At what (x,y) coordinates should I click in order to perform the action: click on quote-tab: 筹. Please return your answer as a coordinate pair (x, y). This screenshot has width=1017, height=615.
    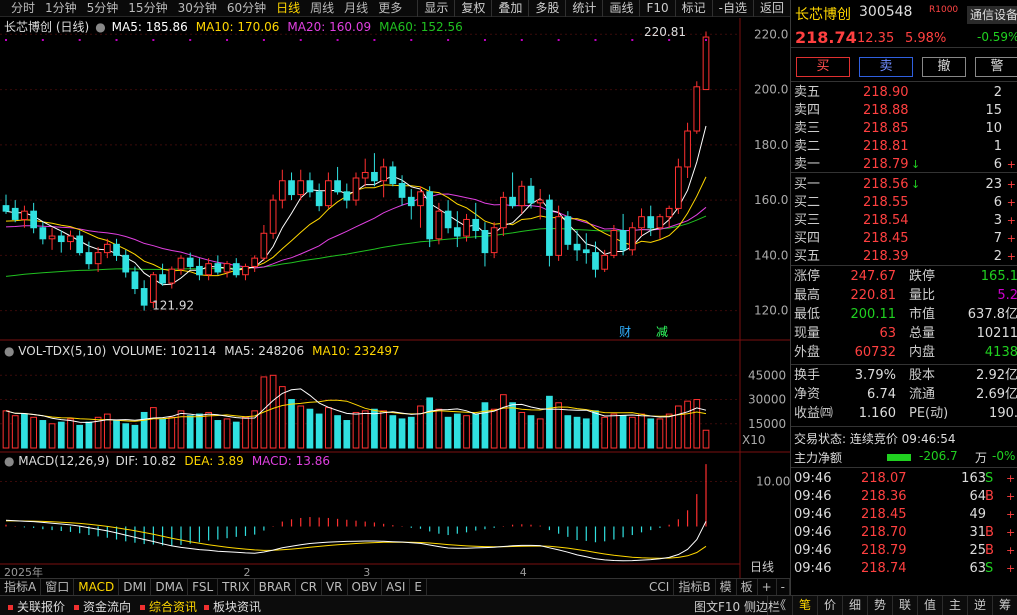
    Looking at the image, I should click on (1004, 605).